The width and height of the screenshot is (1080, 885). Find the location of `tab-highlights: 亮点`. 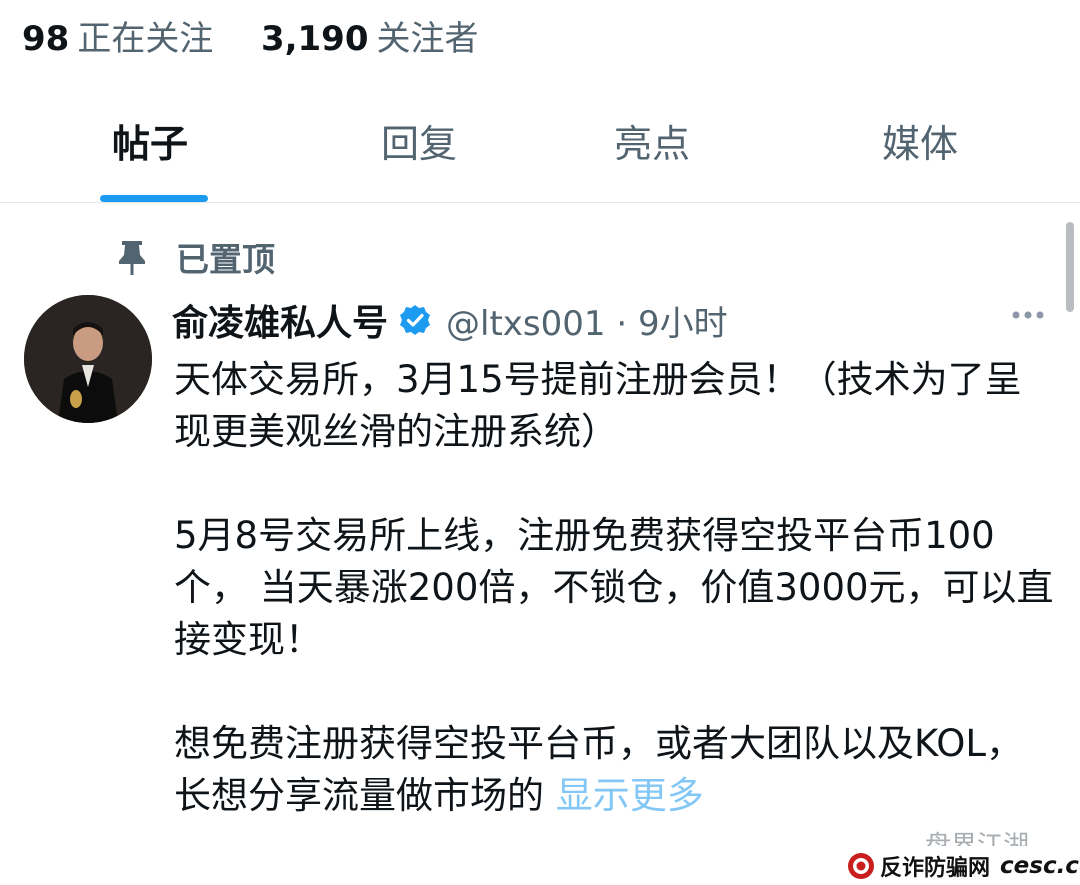

tab-highlights: 亮点 is located at coordinates (652, 144).